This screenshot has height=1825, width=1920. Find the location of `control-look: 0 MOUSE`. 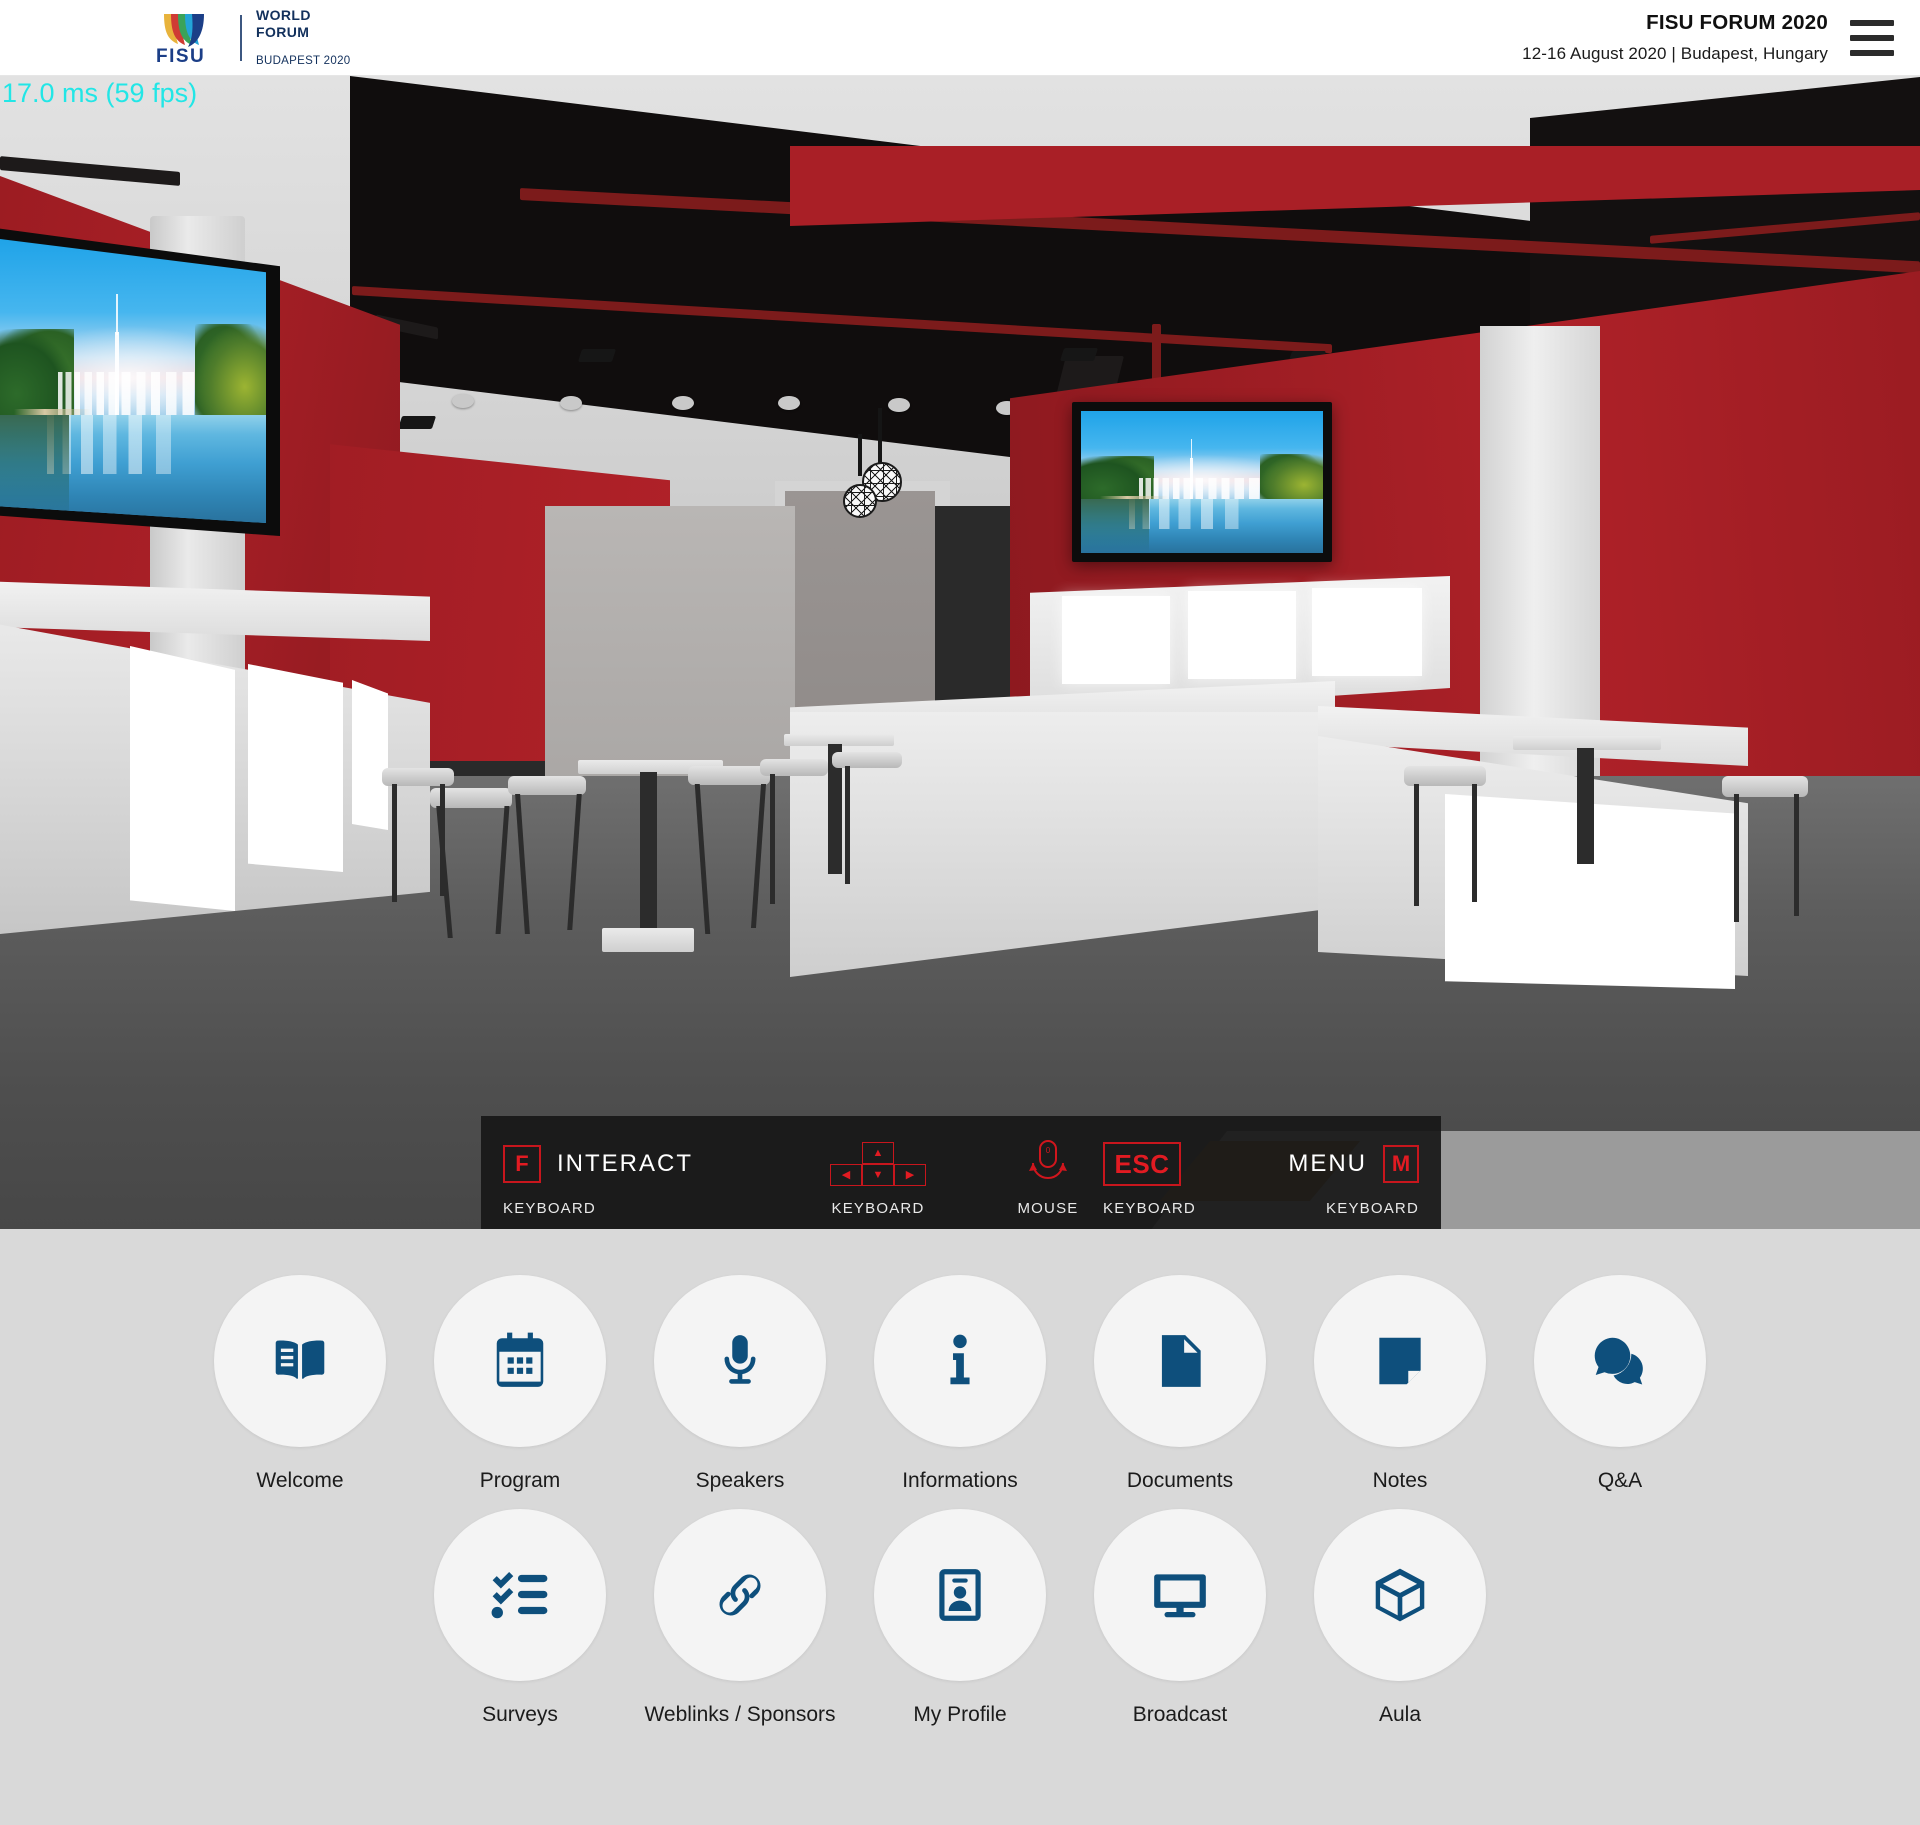

control-look: 0 MOUSE is located at coordinates (1048, 1172).